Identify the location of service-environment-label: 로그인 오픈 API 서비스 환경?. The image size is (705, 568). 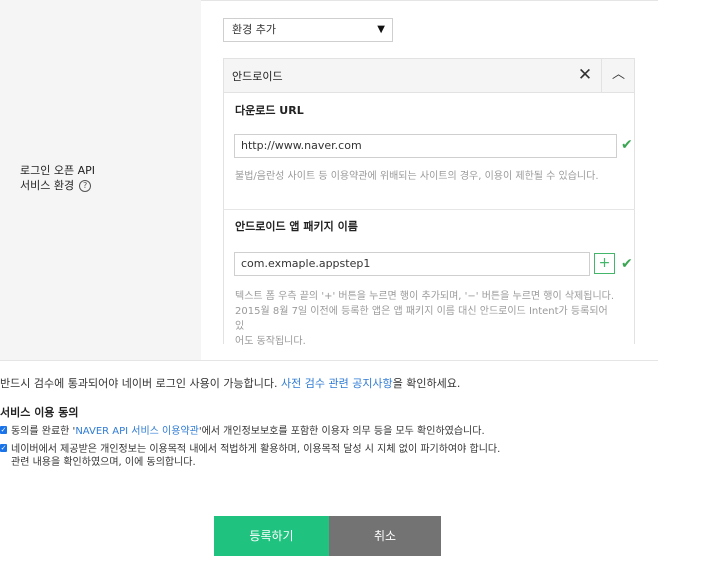
(57, 178).